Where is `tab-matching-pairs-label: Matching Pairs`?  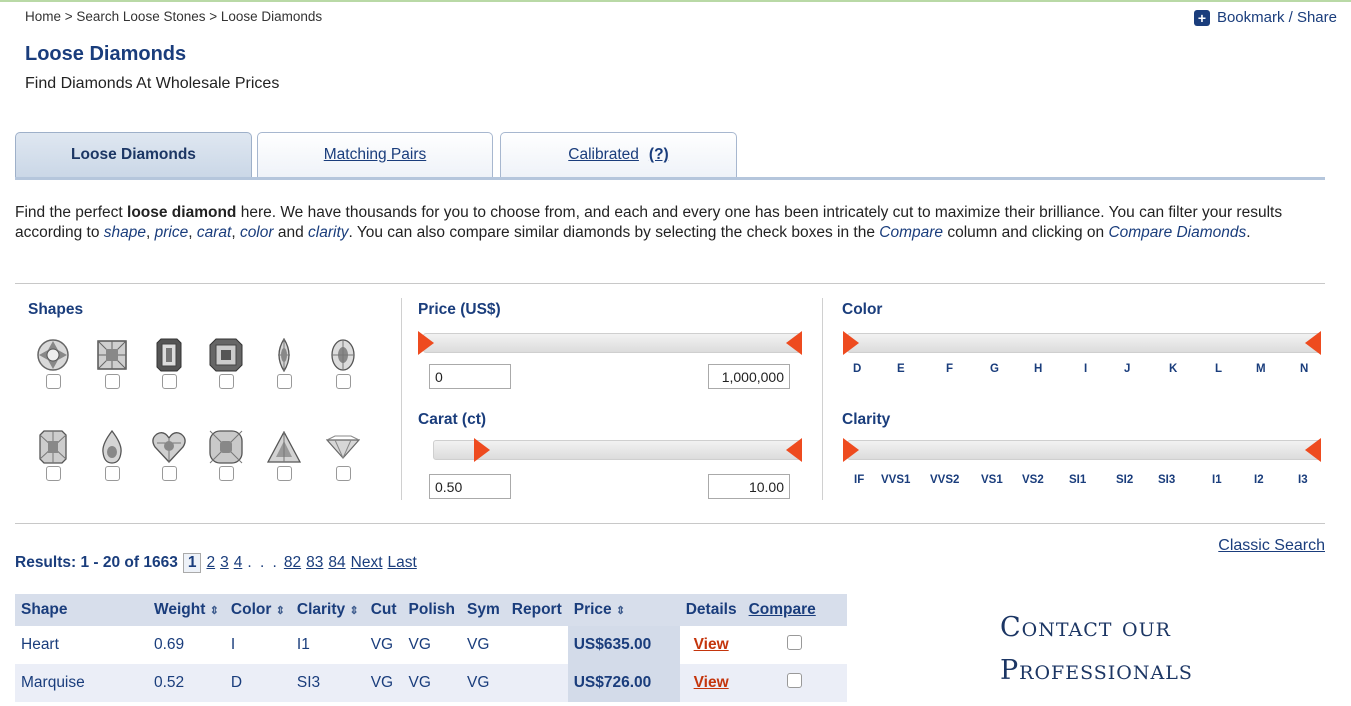 tab-matching-pairs-label: Matching Pairs is located at coordinates (375, 154).